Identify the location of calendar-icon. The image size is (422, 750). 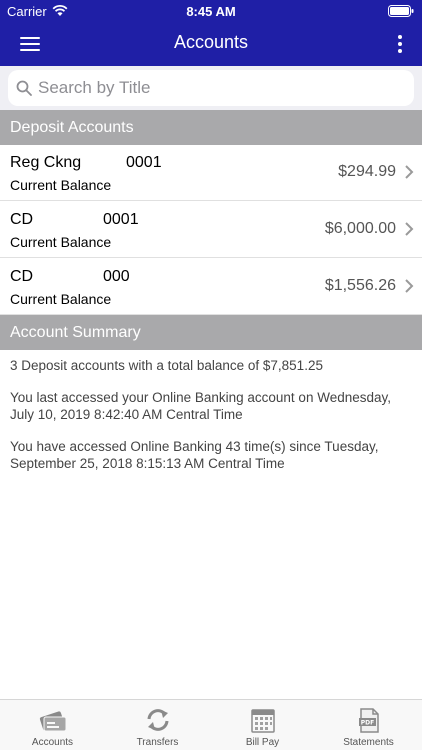
(263, 721).